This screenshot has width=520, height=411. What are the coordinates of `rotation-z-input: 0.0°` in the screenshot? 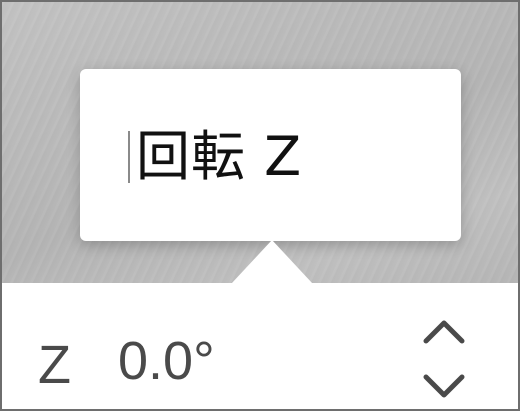 It's located at (166, 361).